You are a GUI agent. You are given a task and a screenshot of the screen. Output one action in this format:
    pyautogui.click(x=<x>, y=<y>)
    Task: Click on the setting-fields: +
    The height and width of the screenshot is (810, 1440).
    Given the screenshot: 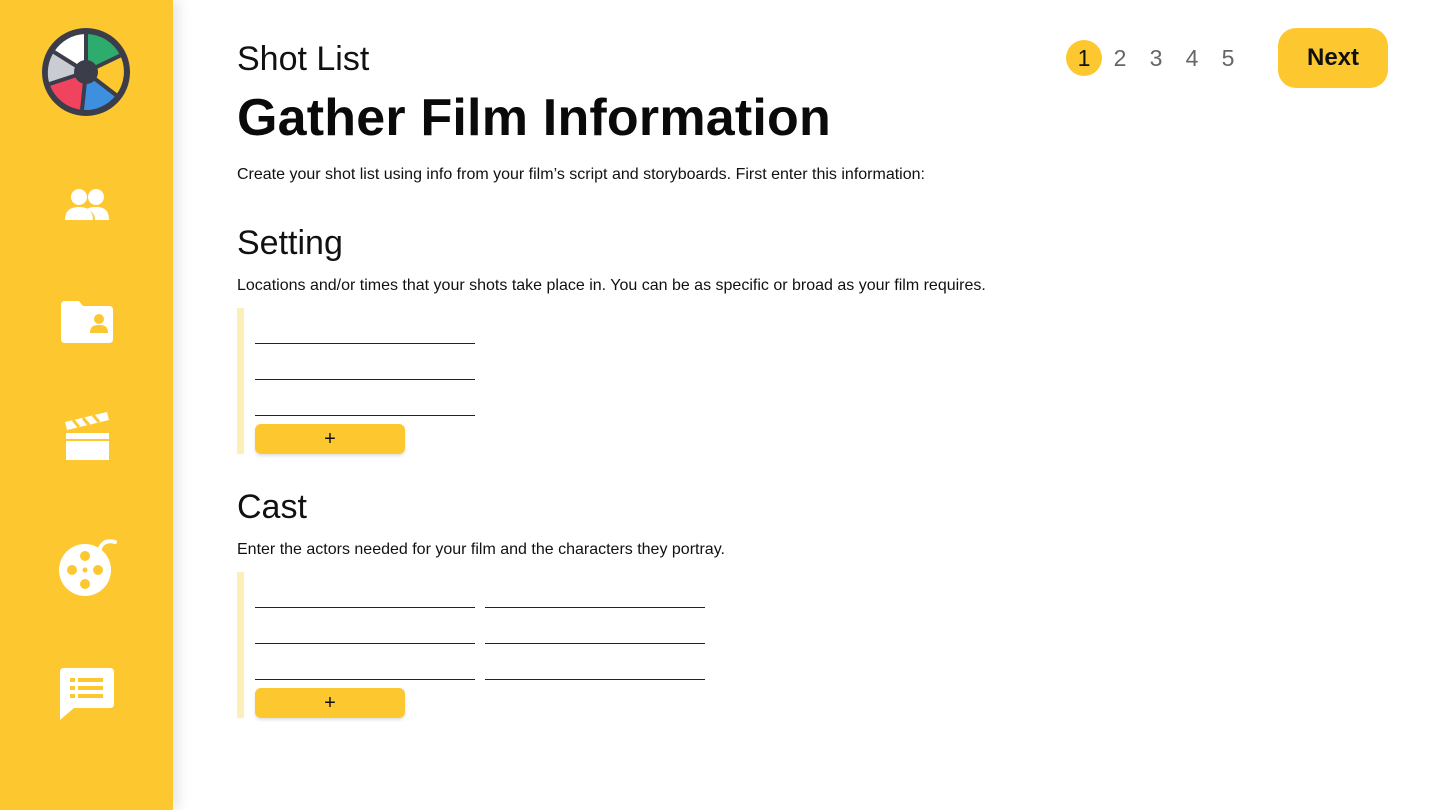 What is the action you would take?
    pyautogui.click(x=356, y=381)
    